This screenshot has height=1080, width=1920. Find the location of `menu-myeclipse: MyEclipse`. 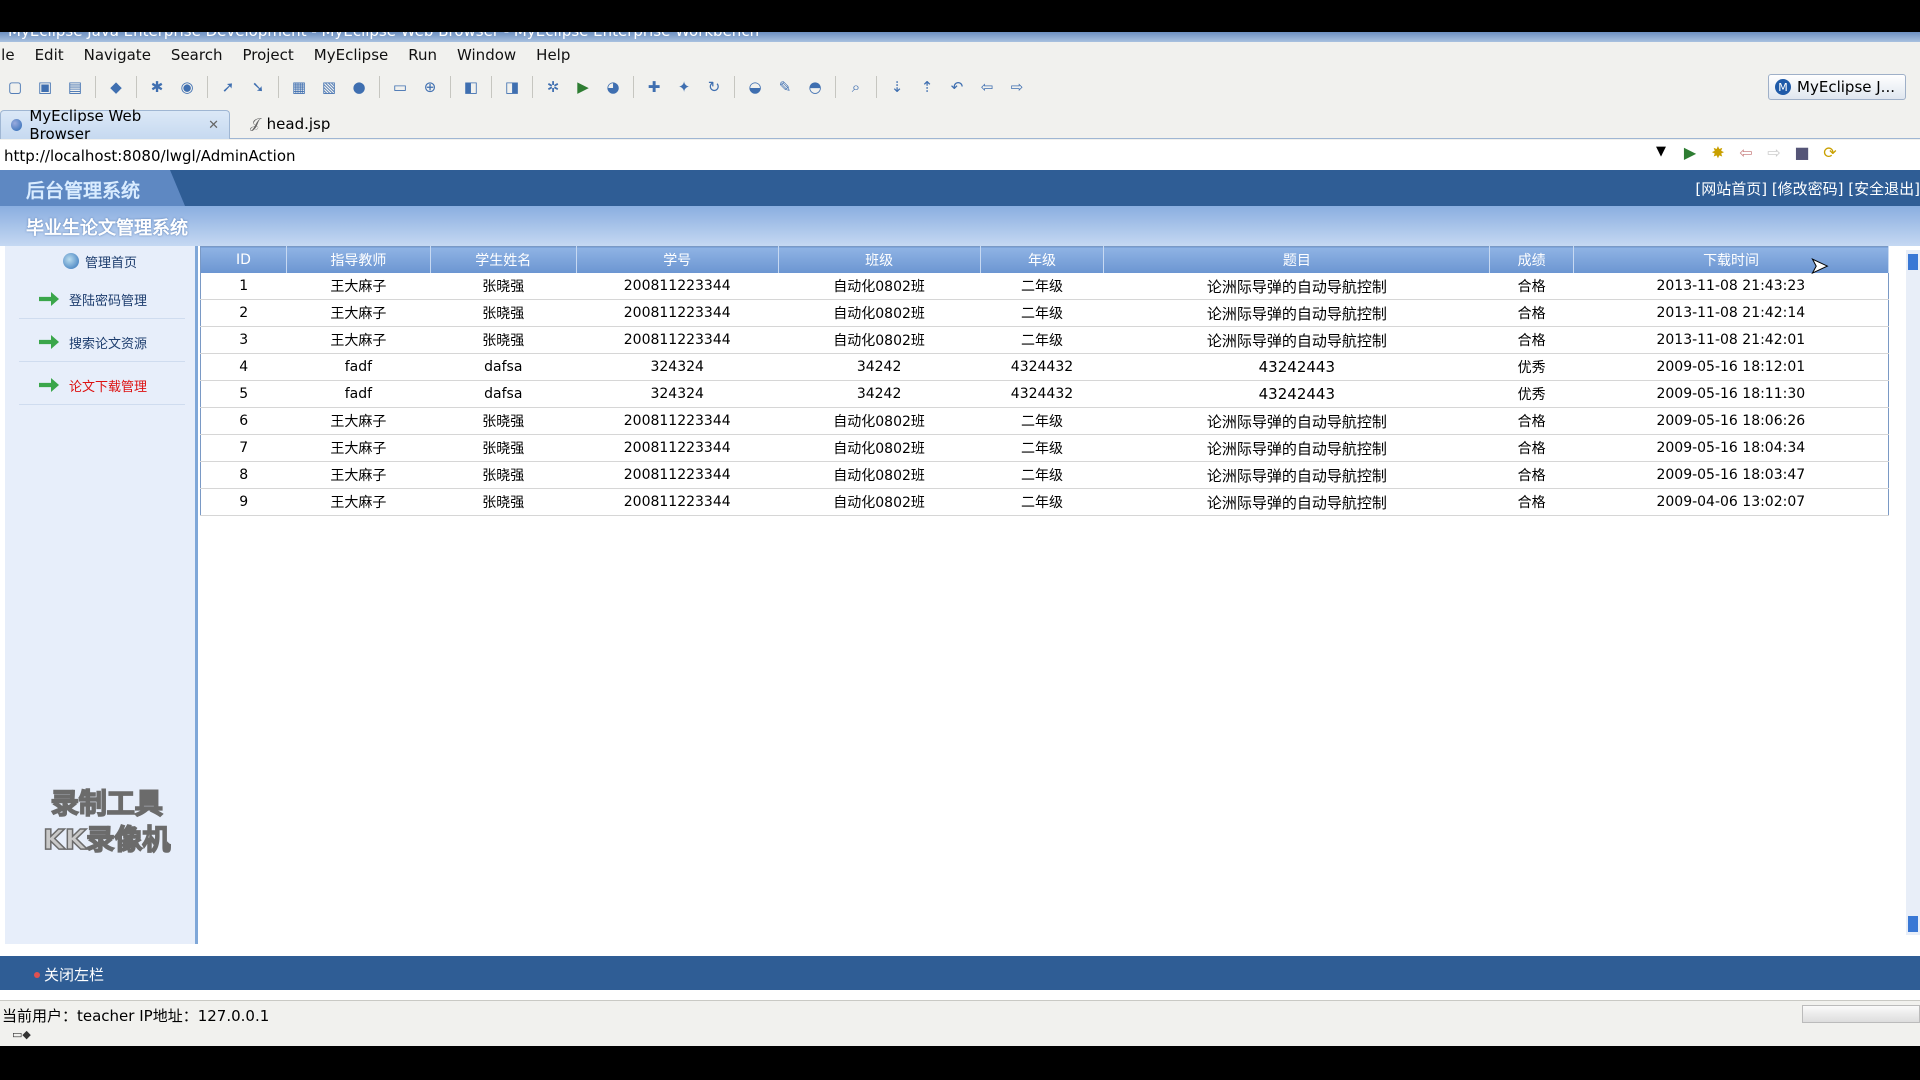

menu-myeclipse: MyEclipse is located at coordinates (351, 55).